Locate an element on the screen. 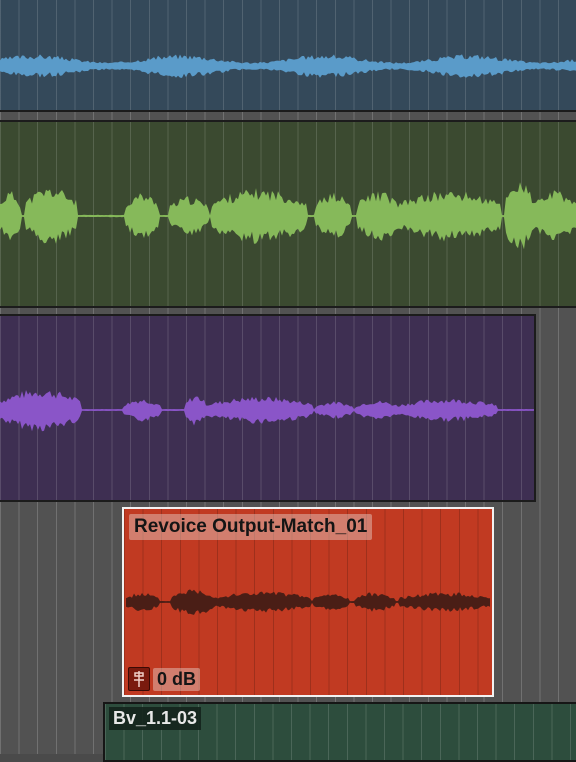 The image size is (576, 762). audio-clip-bv: Bv_1.1-03 is located at coordinates (339, 732).